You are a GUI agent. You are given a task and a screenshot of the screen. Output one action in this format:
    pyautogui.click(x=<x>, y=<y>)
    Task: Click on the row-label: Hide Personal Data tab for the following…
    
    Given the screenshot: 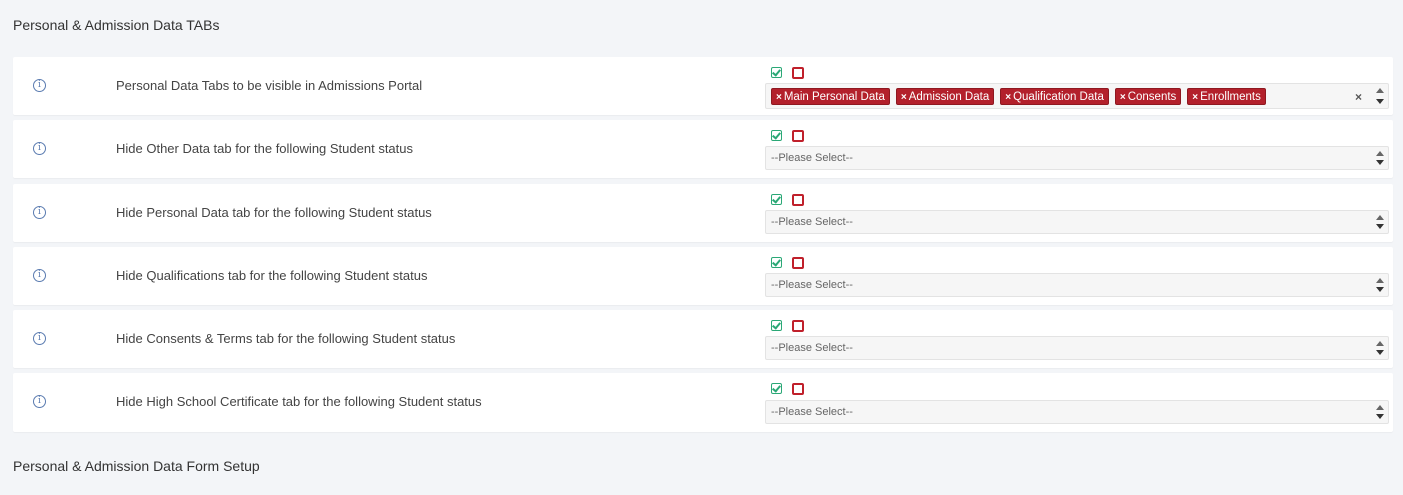 What is the action you would take?
    pyautogui.click(x=274, y=212)
    